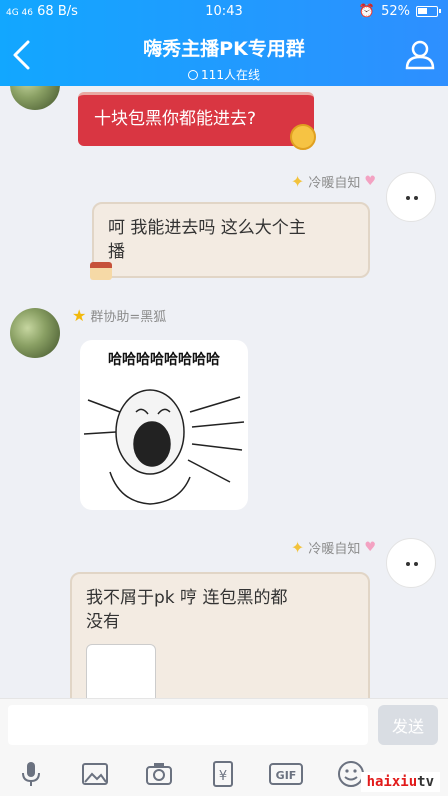 Image resolution: width=448 pixels, height=796 pixels. What do you see at coordinates (164, 360) in the screenshot?
I see `sticker-caption: 哈哈哈哈哈哈哈哈` at bounding box center [164, 360].